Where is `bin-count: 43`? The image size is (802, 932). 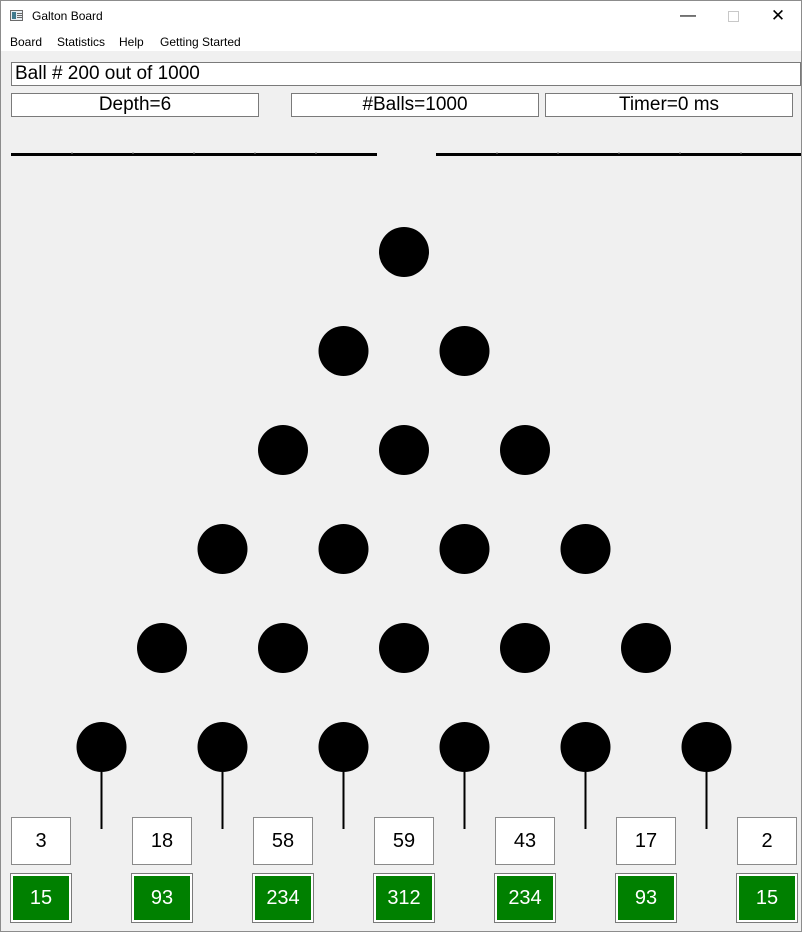
bin-count: 43 is located at coordinates (525, 841).